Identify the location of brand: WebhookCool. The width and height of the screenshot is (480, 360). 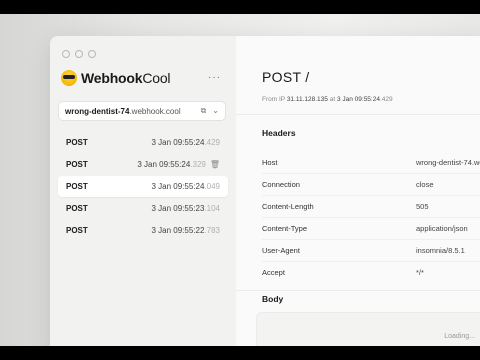
(116, 78).